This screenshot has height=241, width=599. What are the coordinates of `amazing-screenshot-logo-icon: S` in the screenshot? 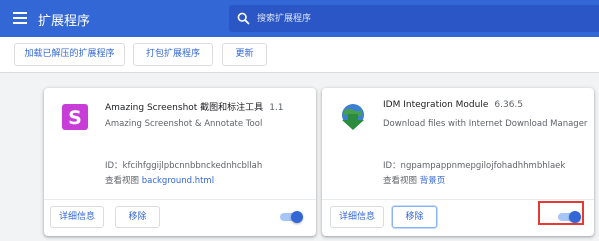 It's located at (75, 117).